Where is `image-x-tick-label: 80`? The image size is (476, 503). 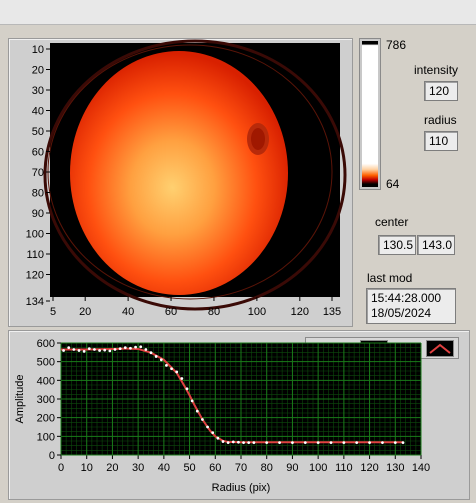
image-x-tick-label: 80 is located at coordinates (214, 312).